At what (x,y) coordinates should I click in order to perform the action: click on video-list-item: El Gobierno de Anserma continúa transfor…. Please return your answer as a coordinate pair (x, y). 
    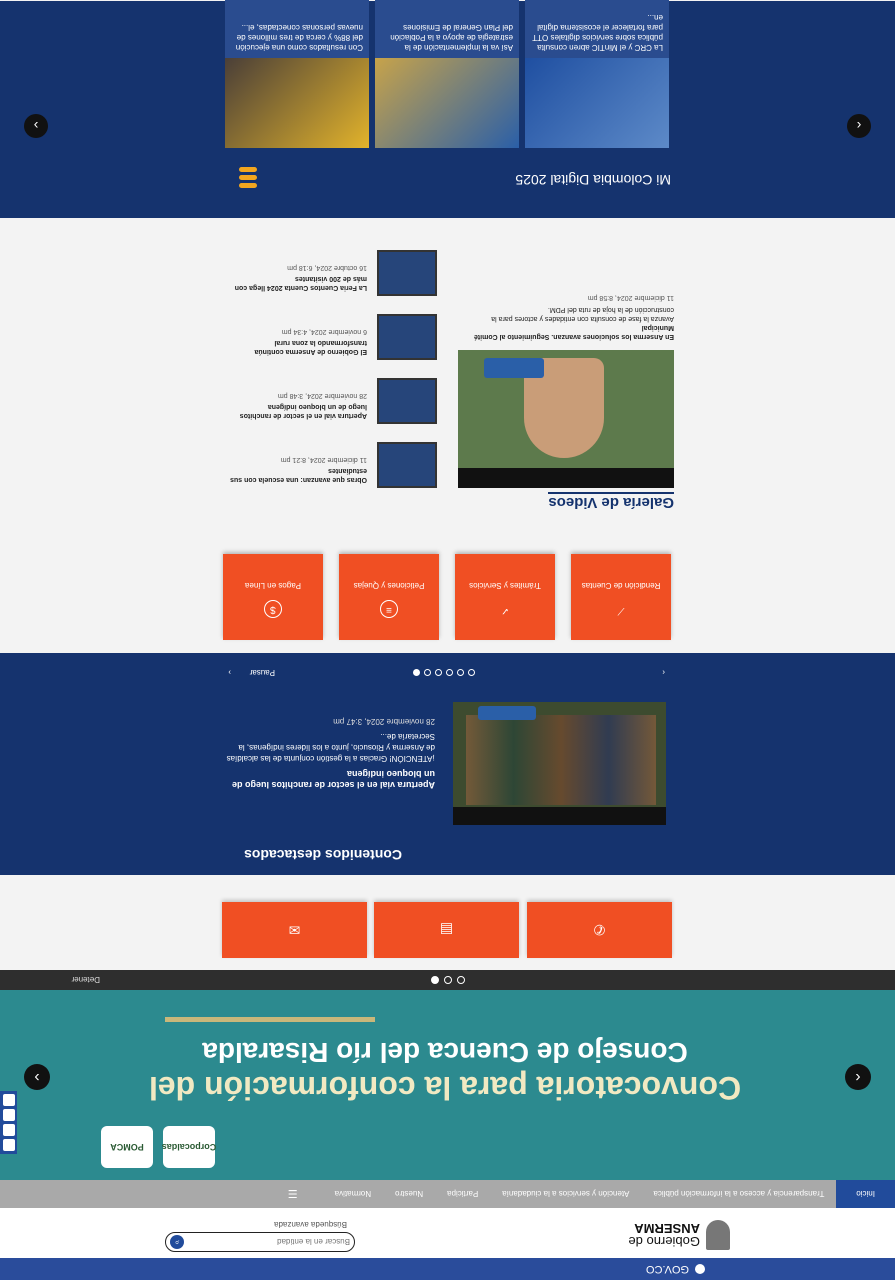
    Looking at the image, I should click on (329, 335).